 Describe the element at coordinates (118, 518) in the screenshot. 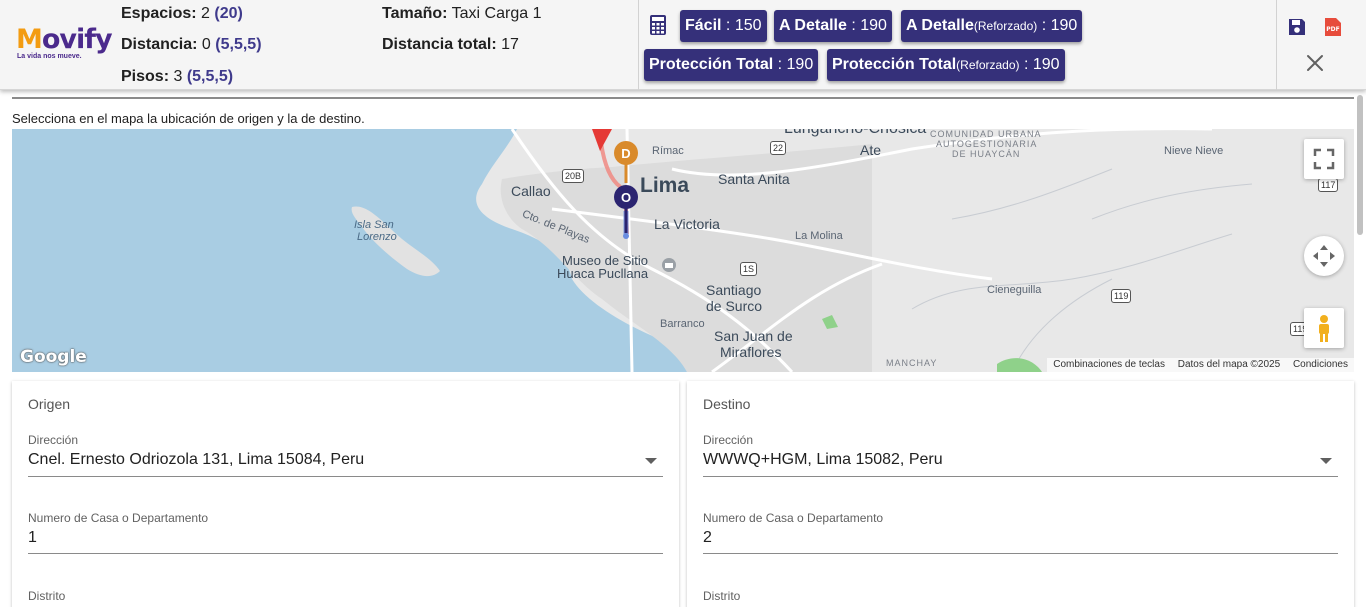

I see `origin-number-label: Numero de Casa o Departamento` at that location.